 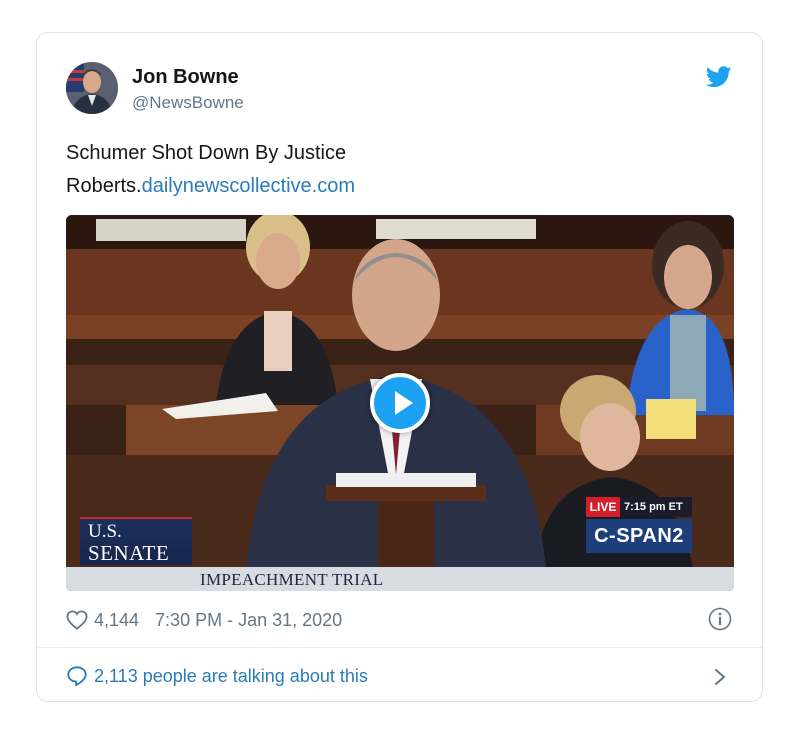 I want to click on tweet-text-line2: Roberts., so click(x=104, y=186).